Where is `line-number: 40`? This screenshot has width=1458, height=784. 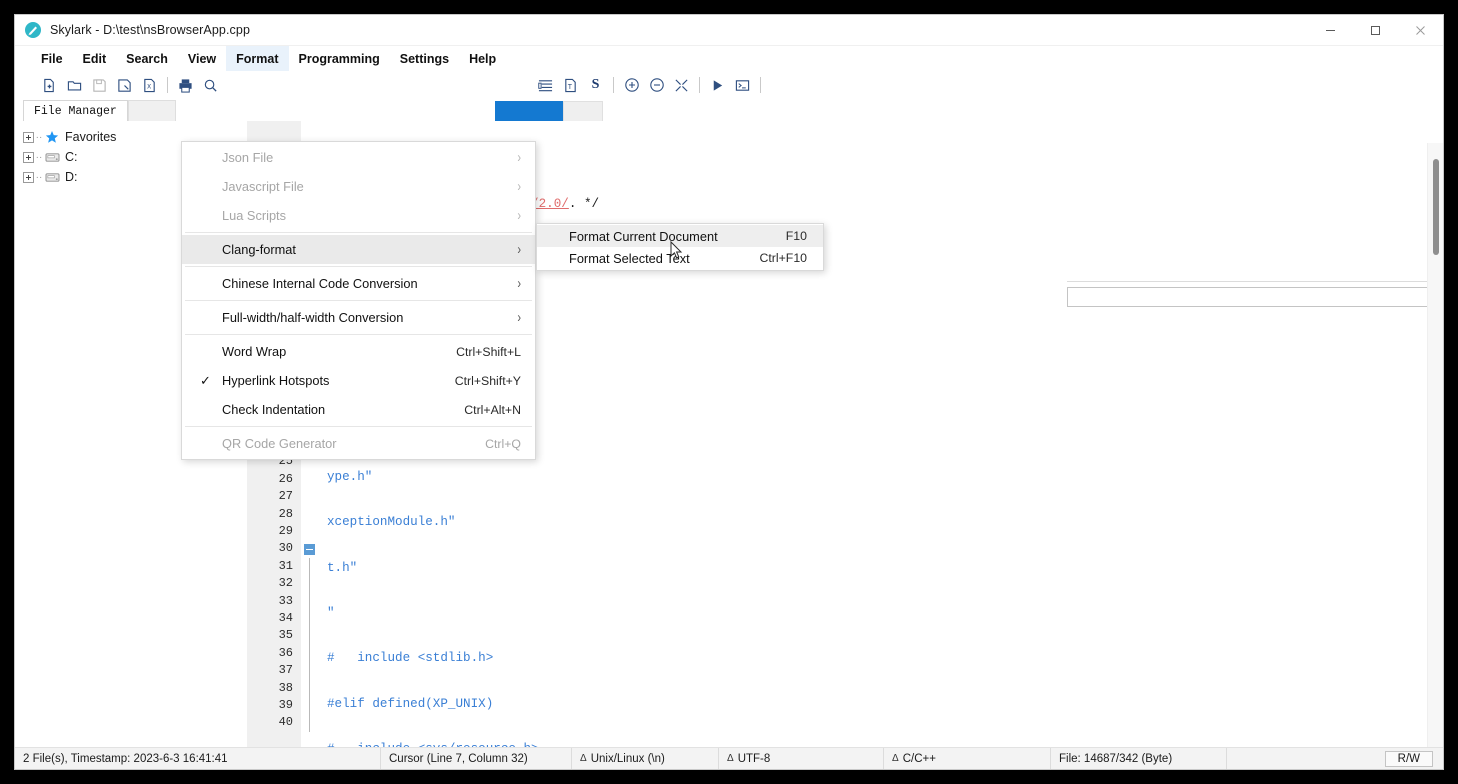
line-number: 40 is located at coordinates (285, 722).